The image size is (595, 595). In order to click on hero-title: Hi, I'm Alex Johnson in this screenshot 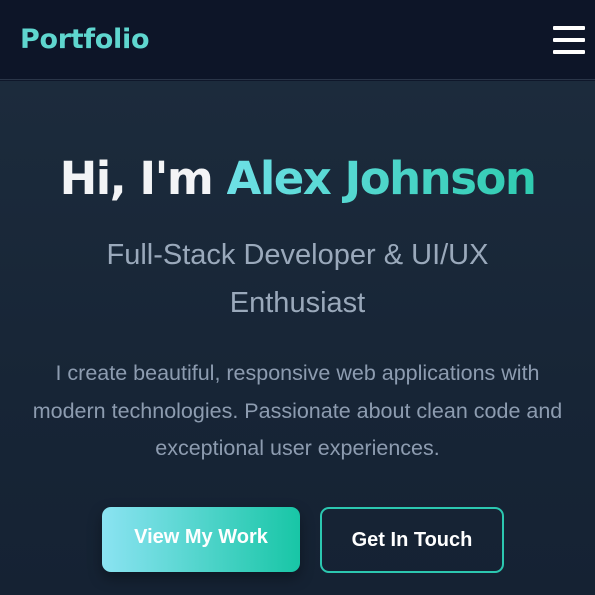, I will do `click(297, 179)`.